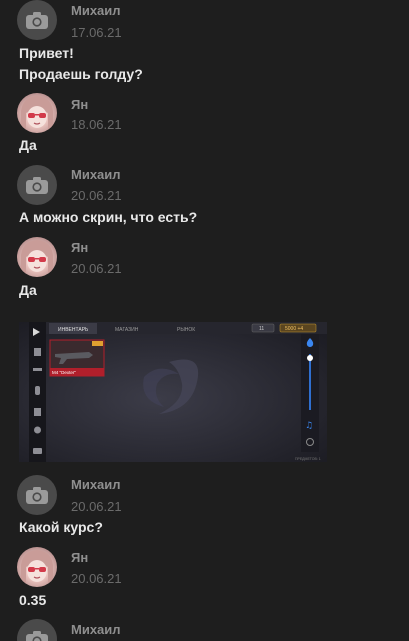 This screenshot has height=641, width=409. I want to click on message-text-line: 0.35, so click(33, 600).